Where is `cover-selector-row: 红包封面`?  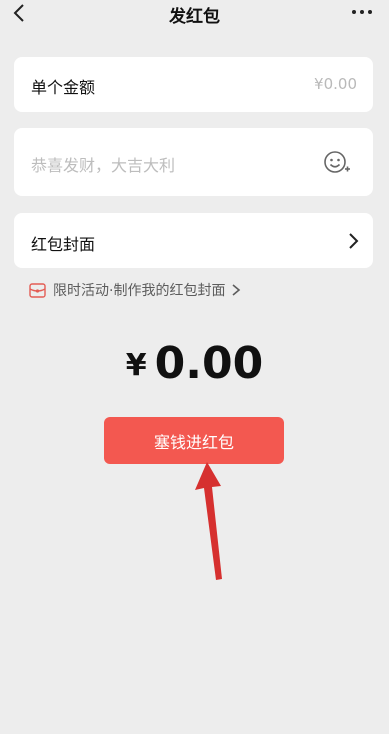
cover-selector-row: 红包封面 is located at coordinates (193, 240).